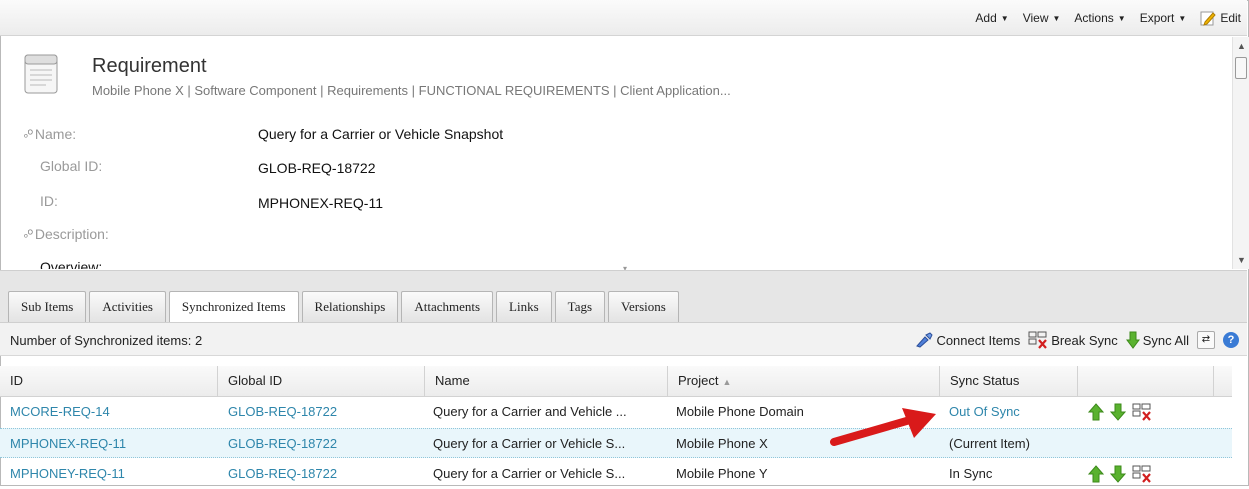 The image size is (1249, 489). I want to click on item-type-title: Requirement, so click(149, 66).